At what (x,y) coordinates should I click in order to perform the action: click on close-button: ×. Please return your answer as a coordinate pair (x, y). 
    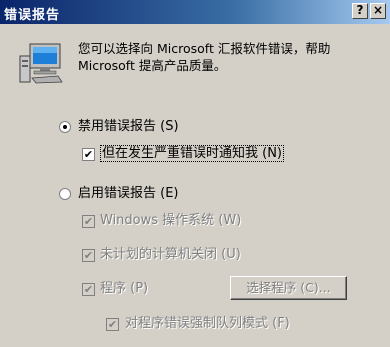
    Looking at the image, I should click on (378, 11).